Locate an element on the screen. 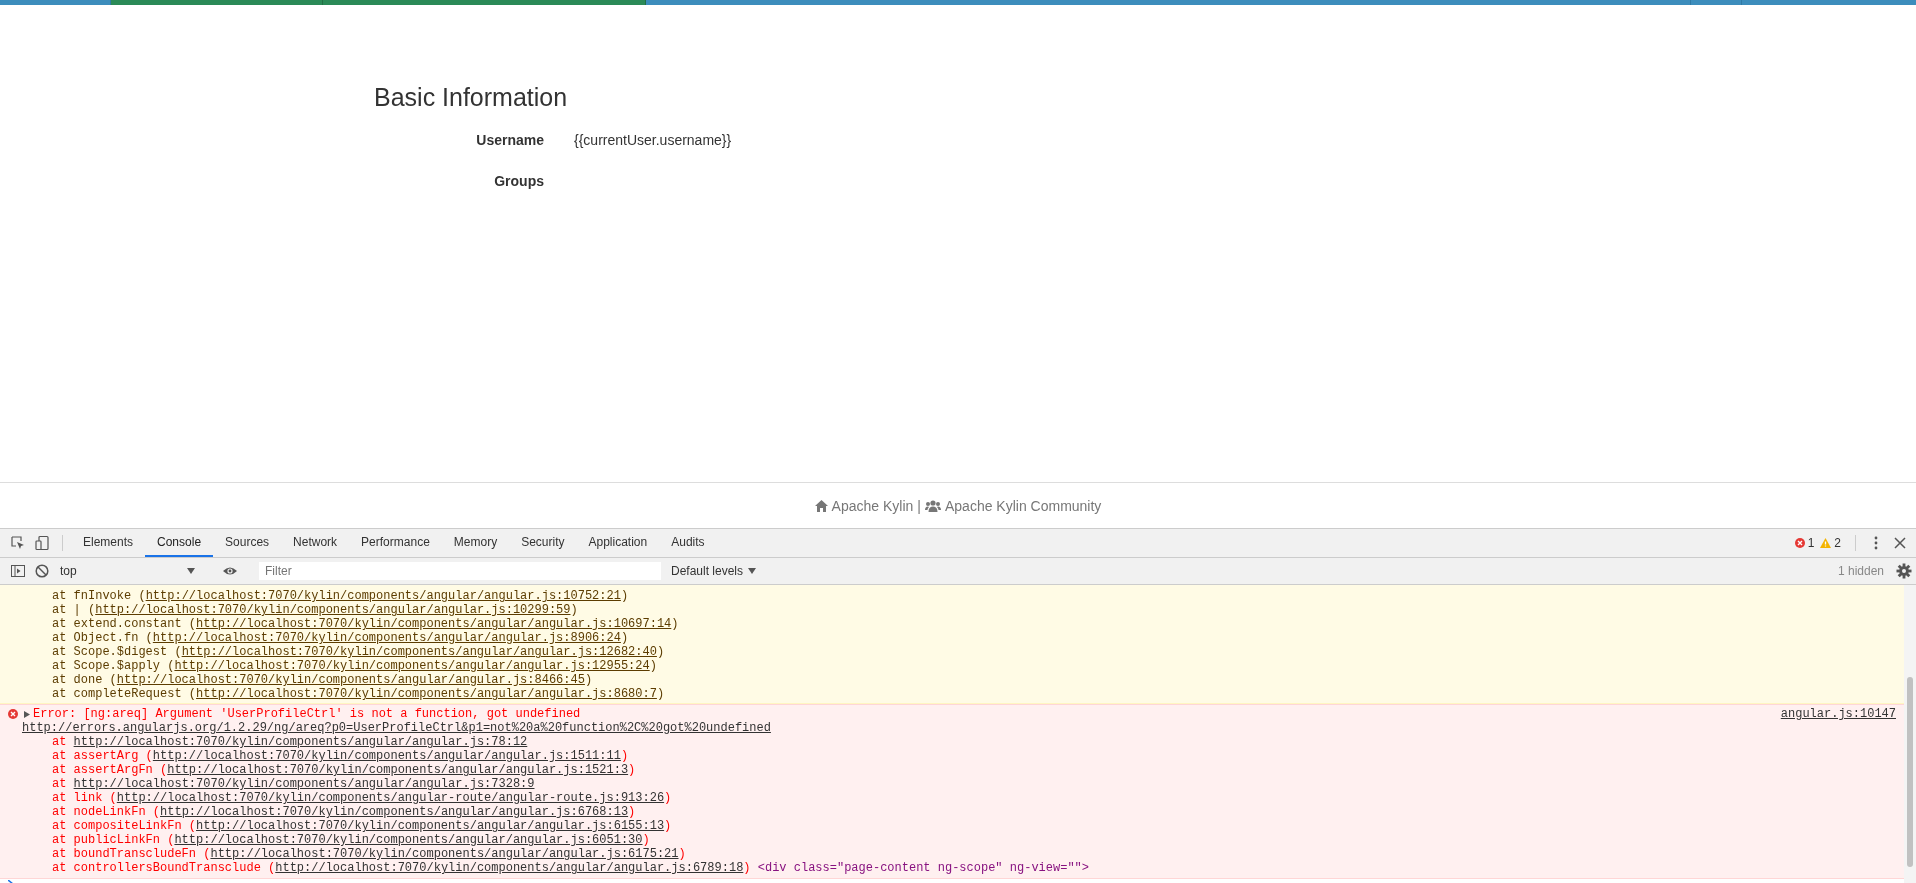 This screenshot has width=1916, height=883. stack-trace-line: at done (http://localhost:7070/kylin/components/angular/angular.js:8466:45) is located at coordinates (322, 680).